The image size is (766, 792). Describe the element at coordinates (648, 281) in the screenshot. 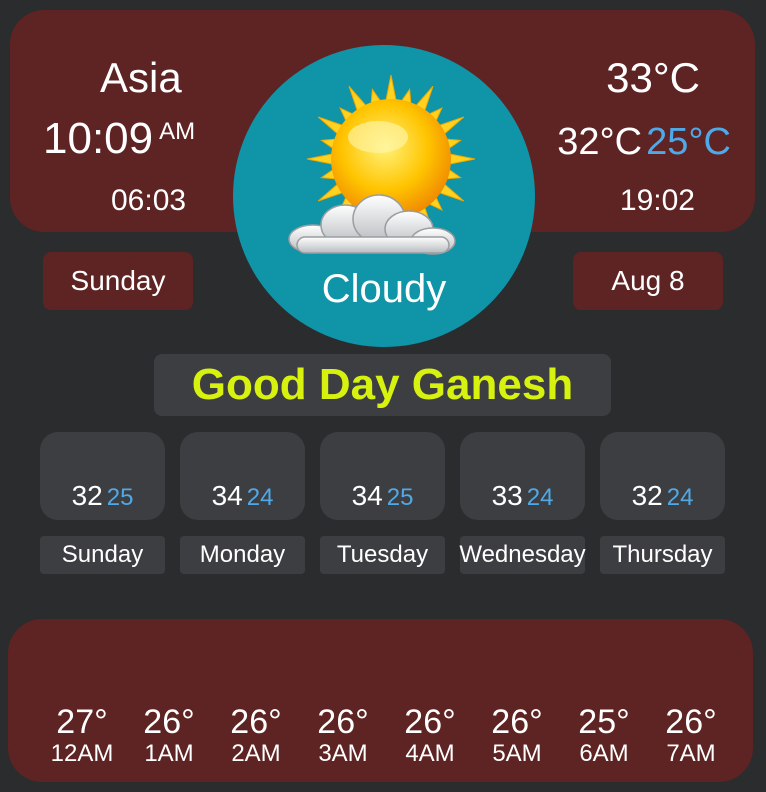

I see `date-badge: Aug 8` at that location.